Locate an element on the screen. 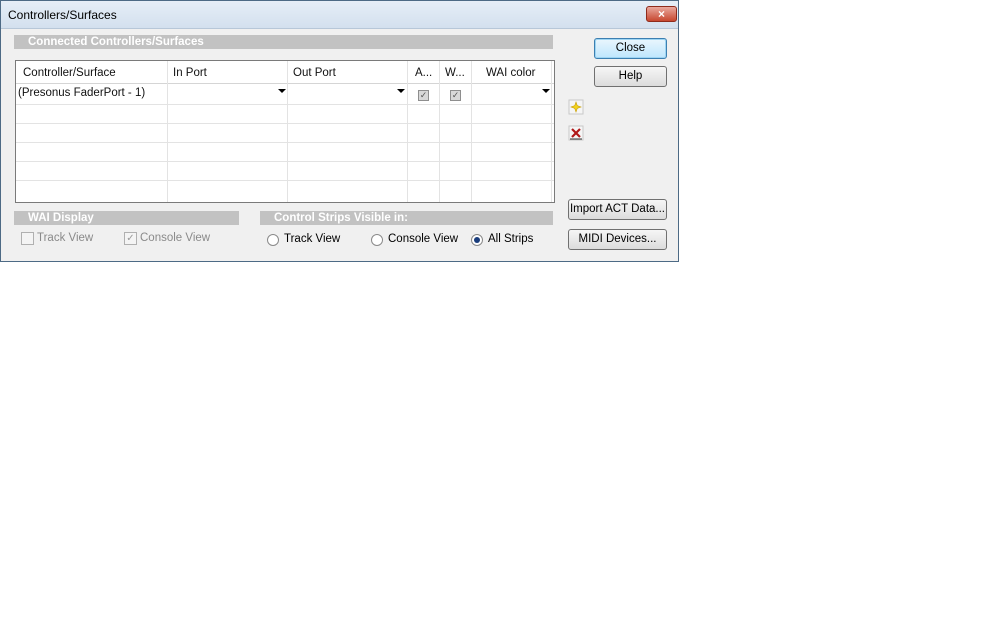 Image resolution: width=1008 pixels, height=630 pixels. strips-track-view-label: Track View is located at coordinates (312, 239).